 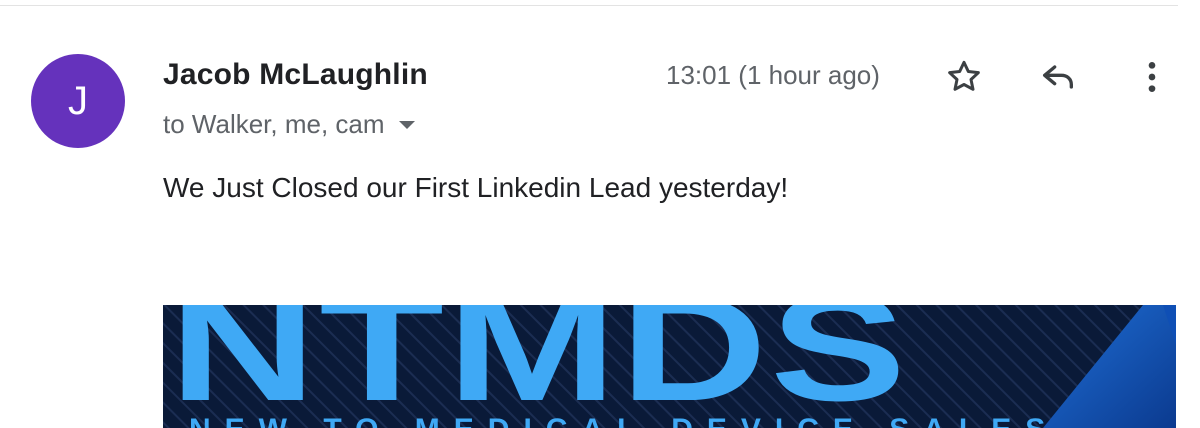 I want to click on star-icon, so click(x=964, y=75).